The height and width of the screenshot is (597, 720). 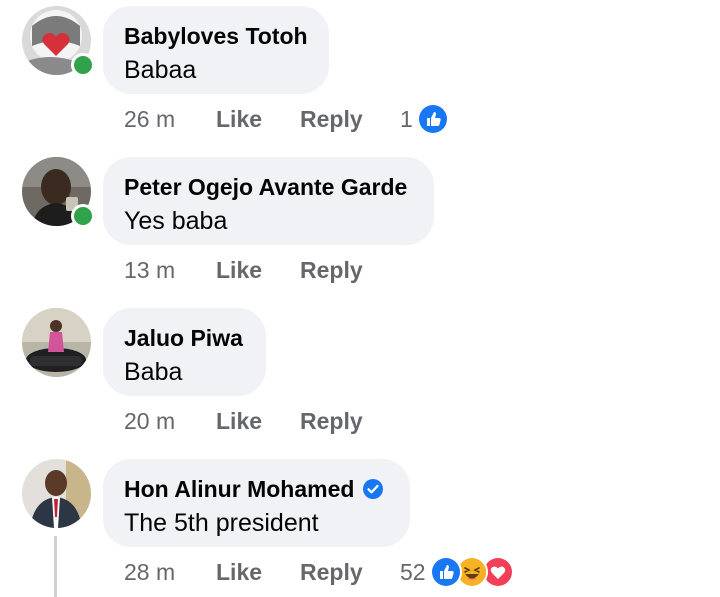 I want to click on verified-badge-icon, so click(x=373, y=489).